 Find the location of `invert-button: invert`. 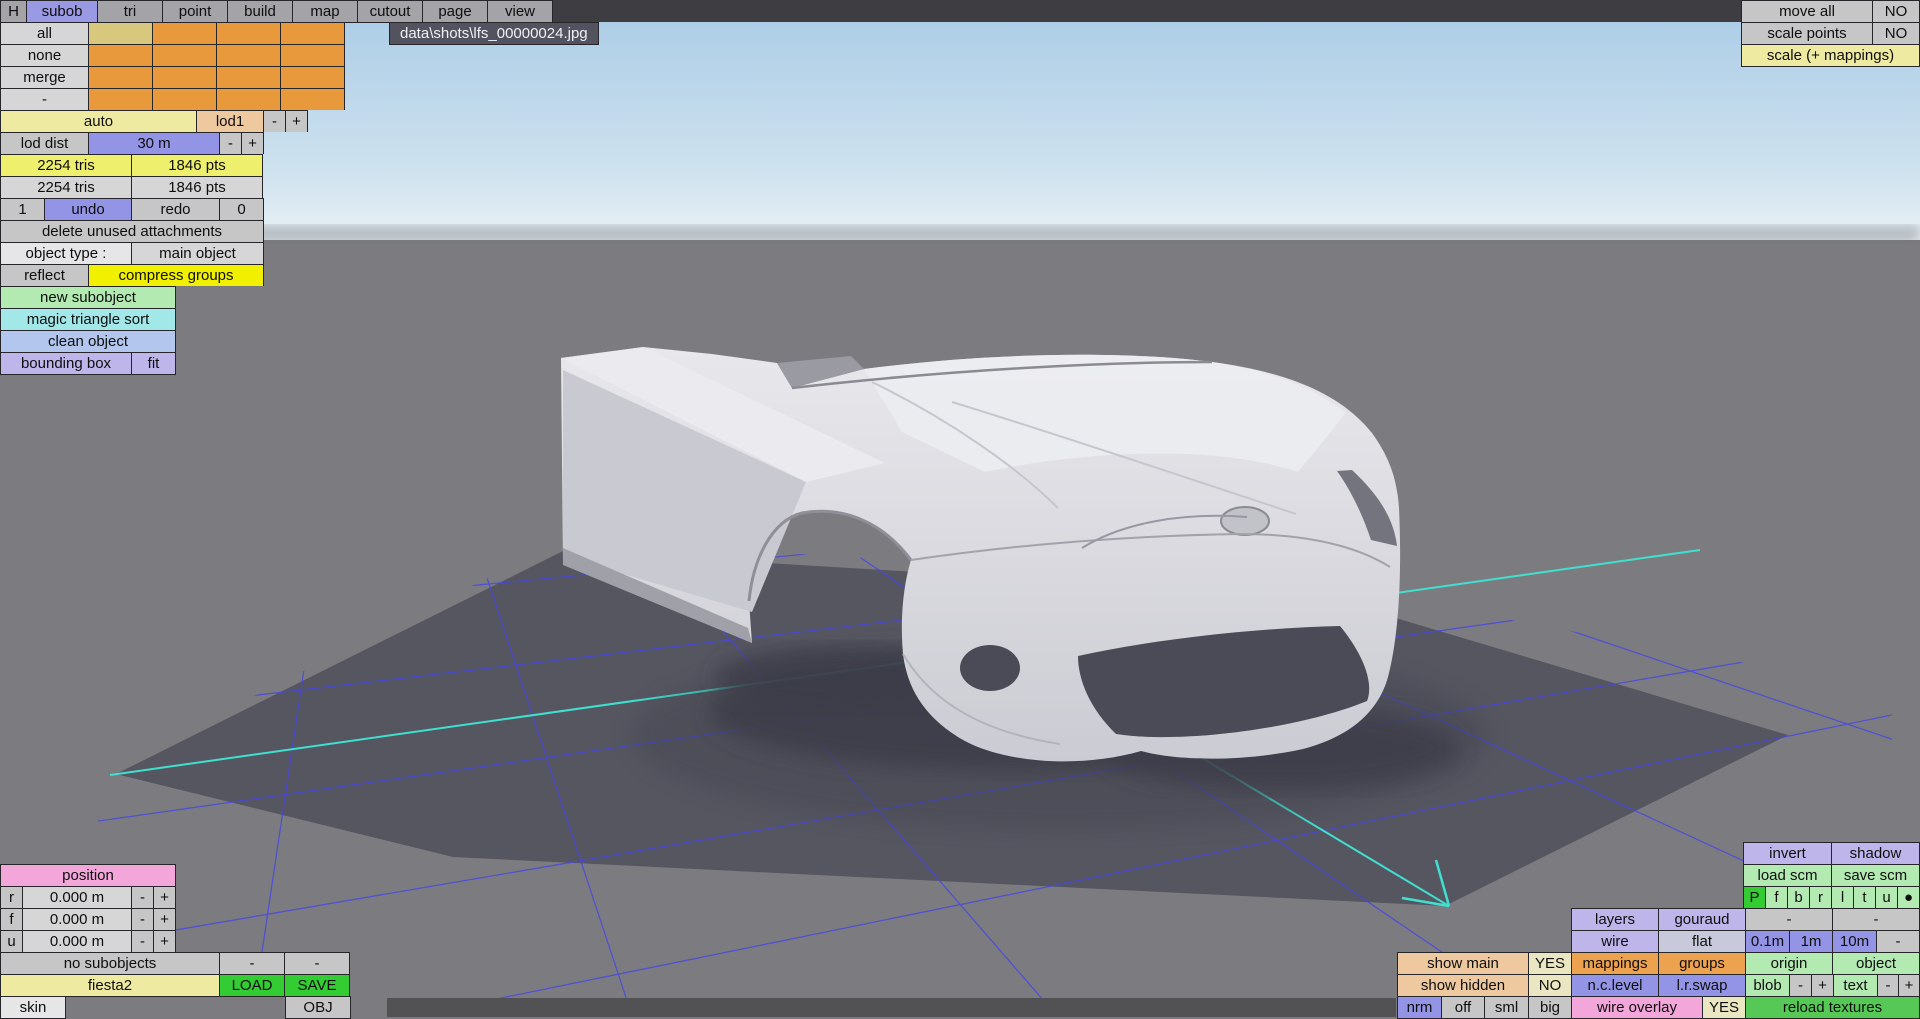

invert-button: invert is located at coordinates (1788, 853).